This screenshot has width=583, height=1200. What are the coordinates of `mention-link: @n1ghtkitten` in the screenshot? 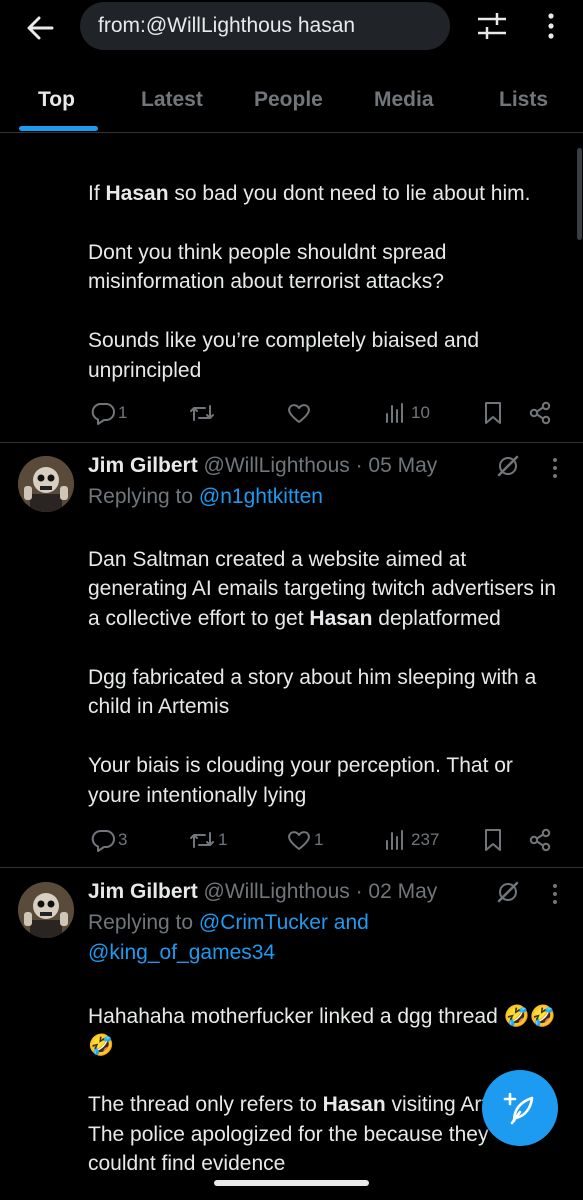 It's located at (261, 496).